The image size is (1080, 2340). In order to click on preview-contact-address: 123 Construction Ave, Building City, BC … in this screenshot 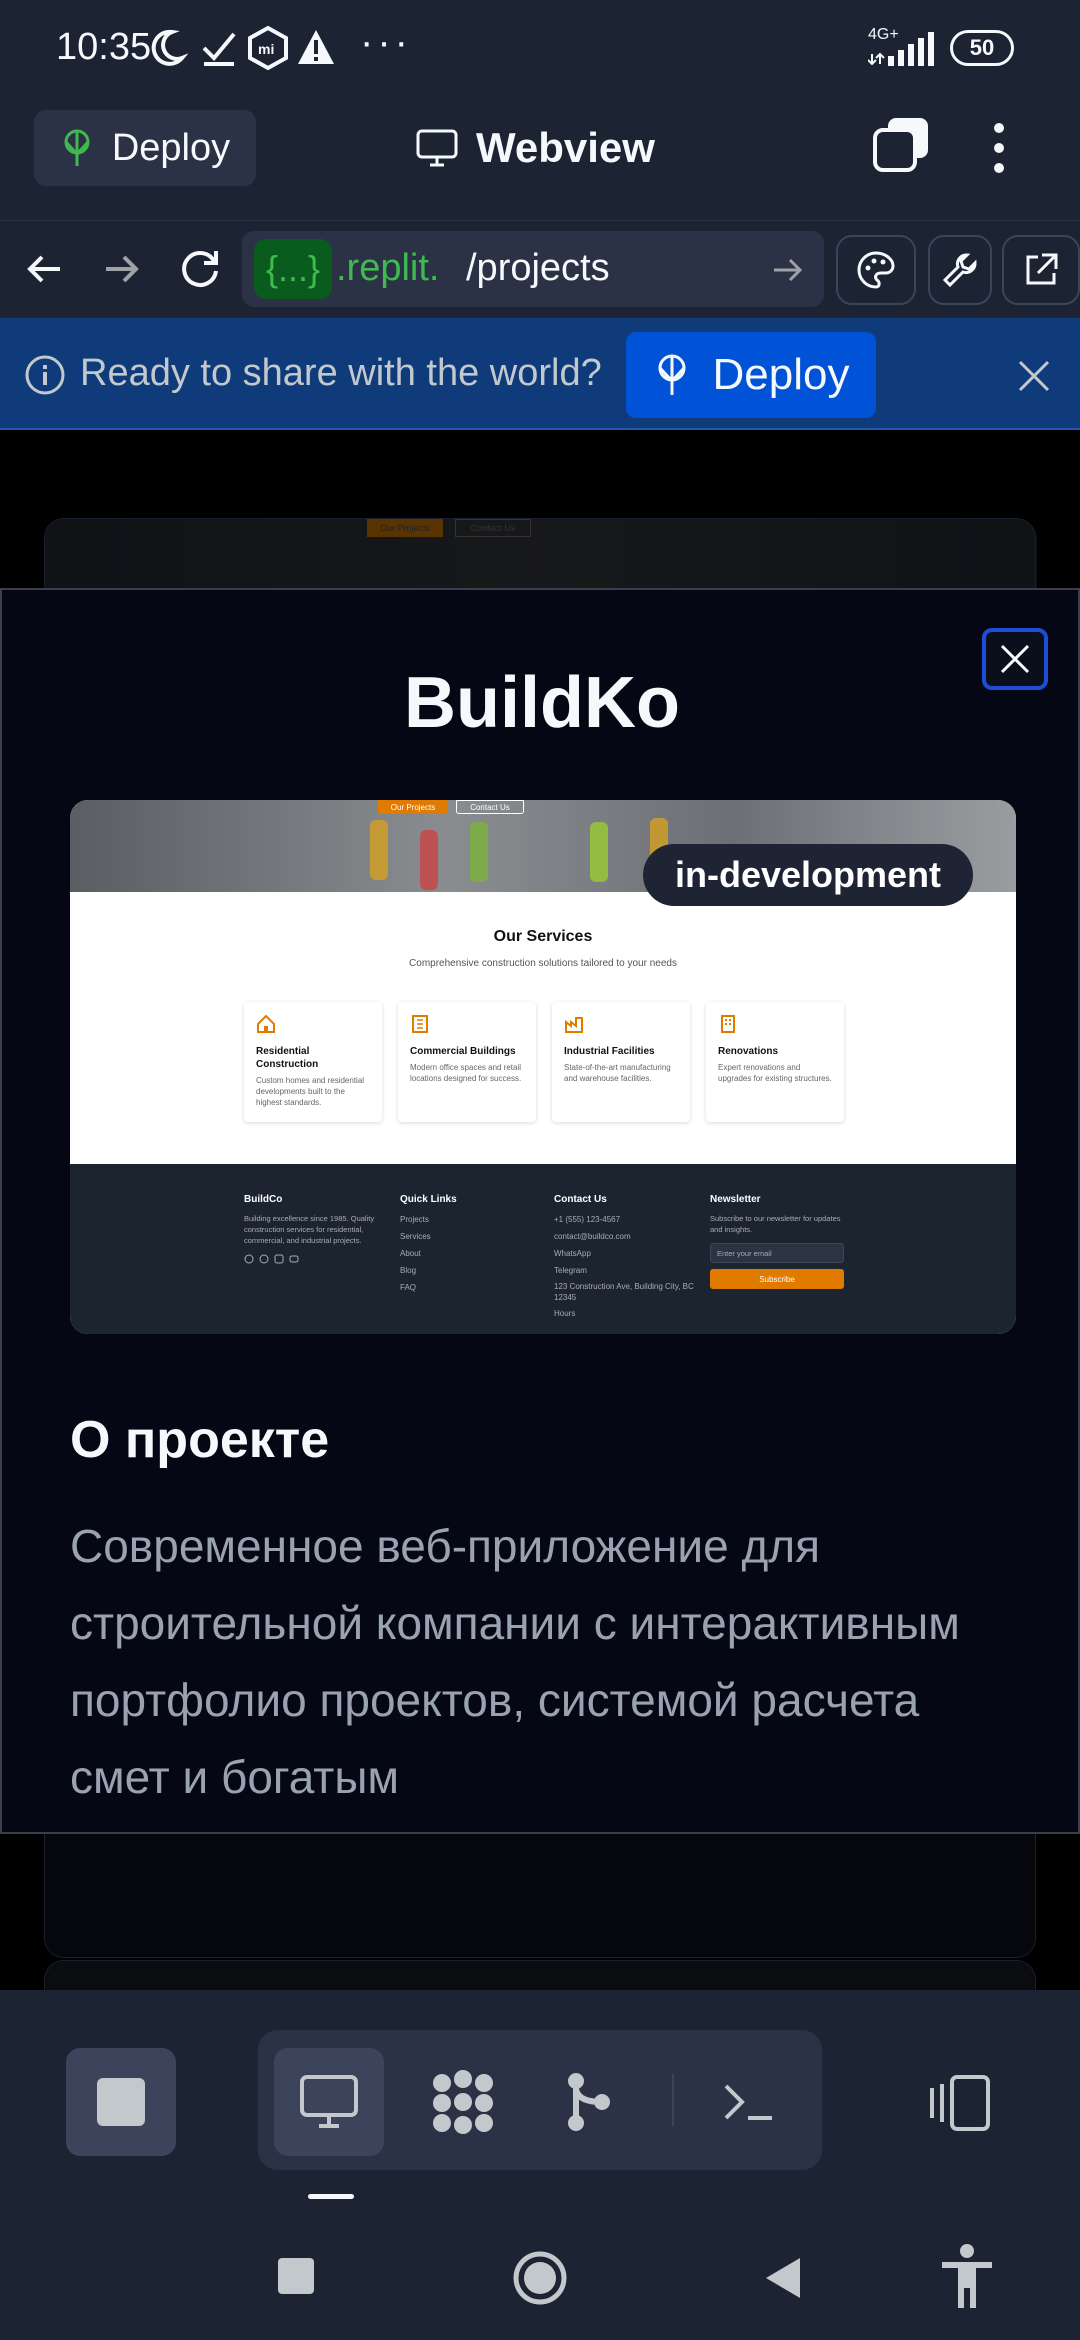, I will do `click(624, 1292)`.